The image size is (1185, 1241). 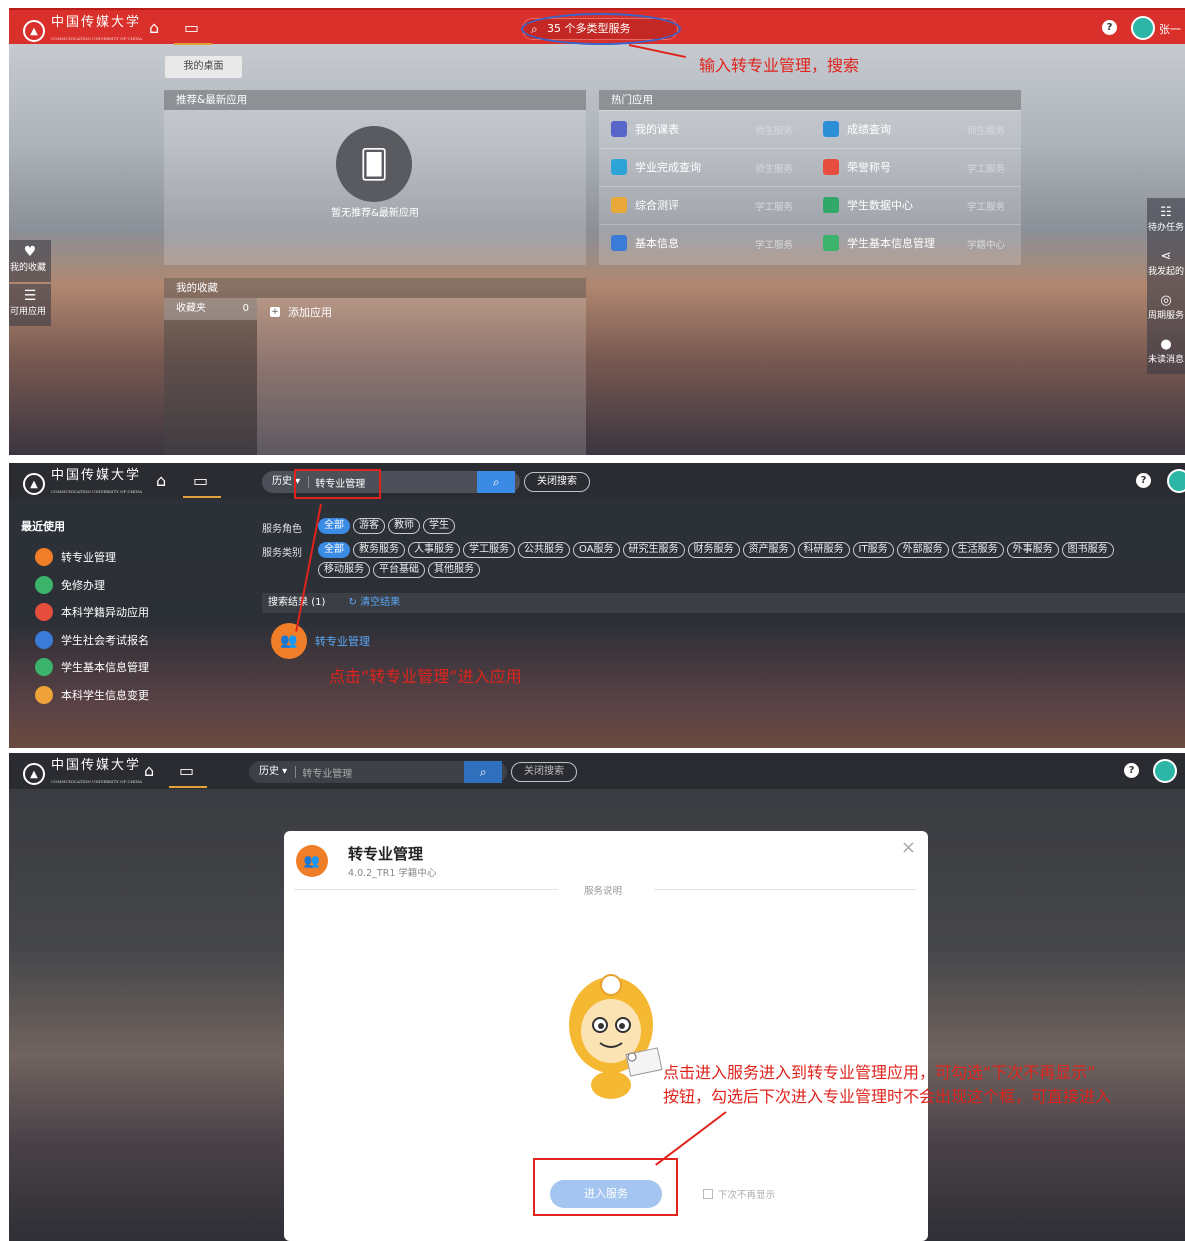 I want to click on type-chip: 人事服务, so click(x=434, y=550).